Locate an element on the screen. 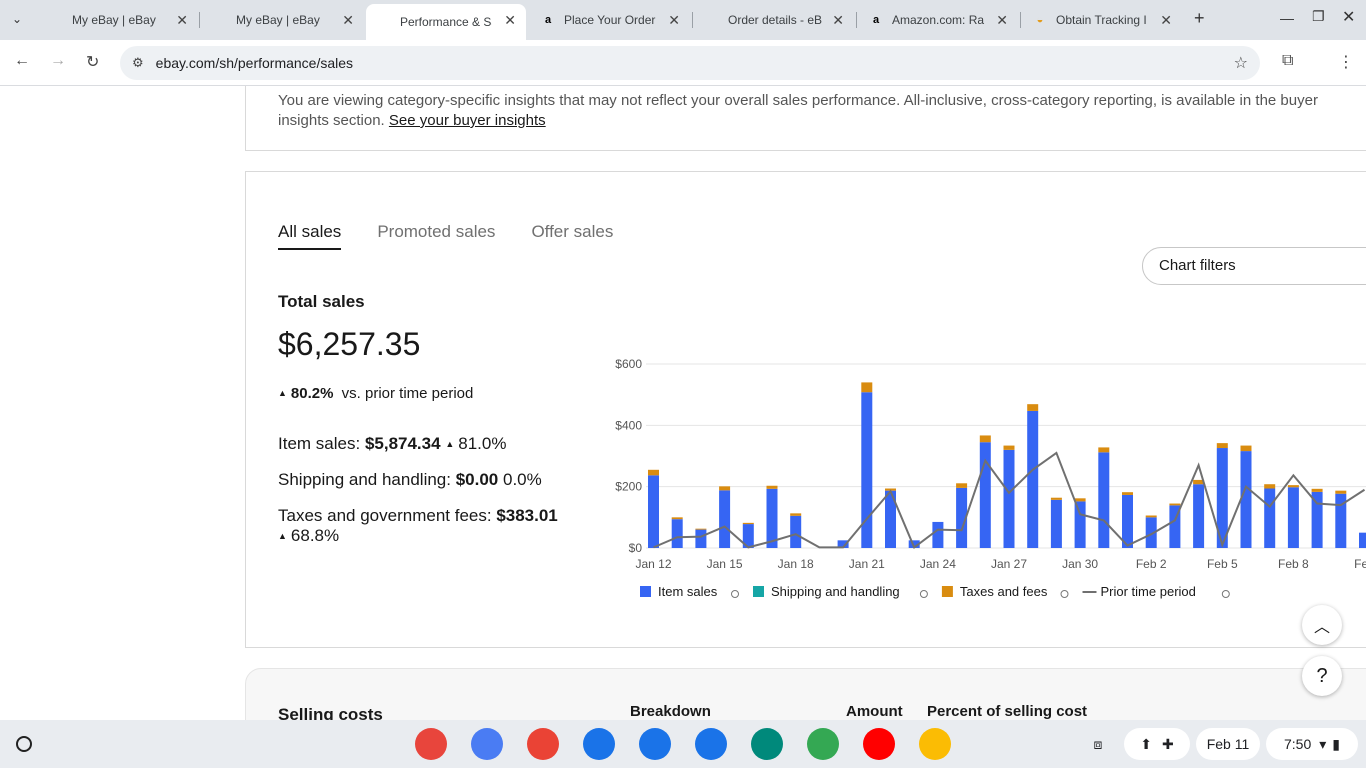 The height and width of the screenshot is (768, 1366). photos-icon is located at coordinates (935, 744).